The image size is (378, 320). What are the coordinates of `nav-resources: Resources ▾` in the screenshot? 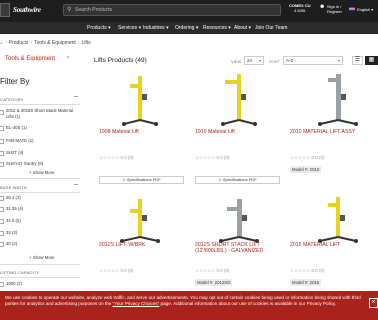 It's located at (217, 28).